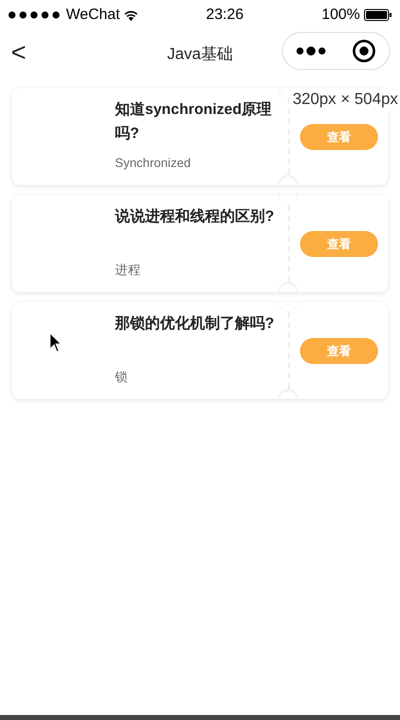 Image resolution: width=400 pixels, height=720 pixels. Describe the element at coordinates (196, 270) in the screenshot. I see `question-tag: 进程` at that location.